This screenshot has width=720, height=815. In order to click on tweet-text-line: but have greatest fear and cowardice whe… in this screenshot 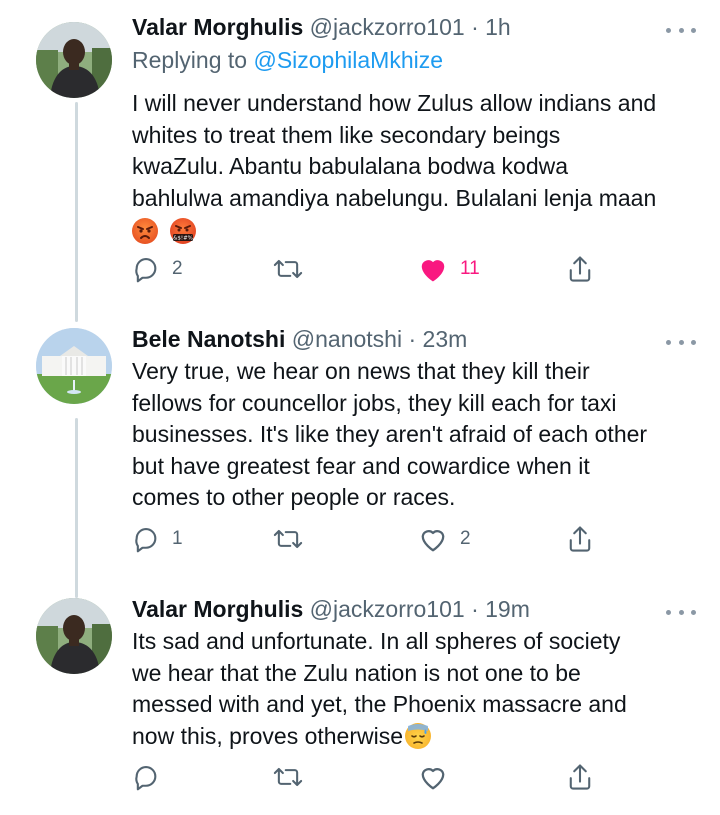, I will do `click(361, 465)`.